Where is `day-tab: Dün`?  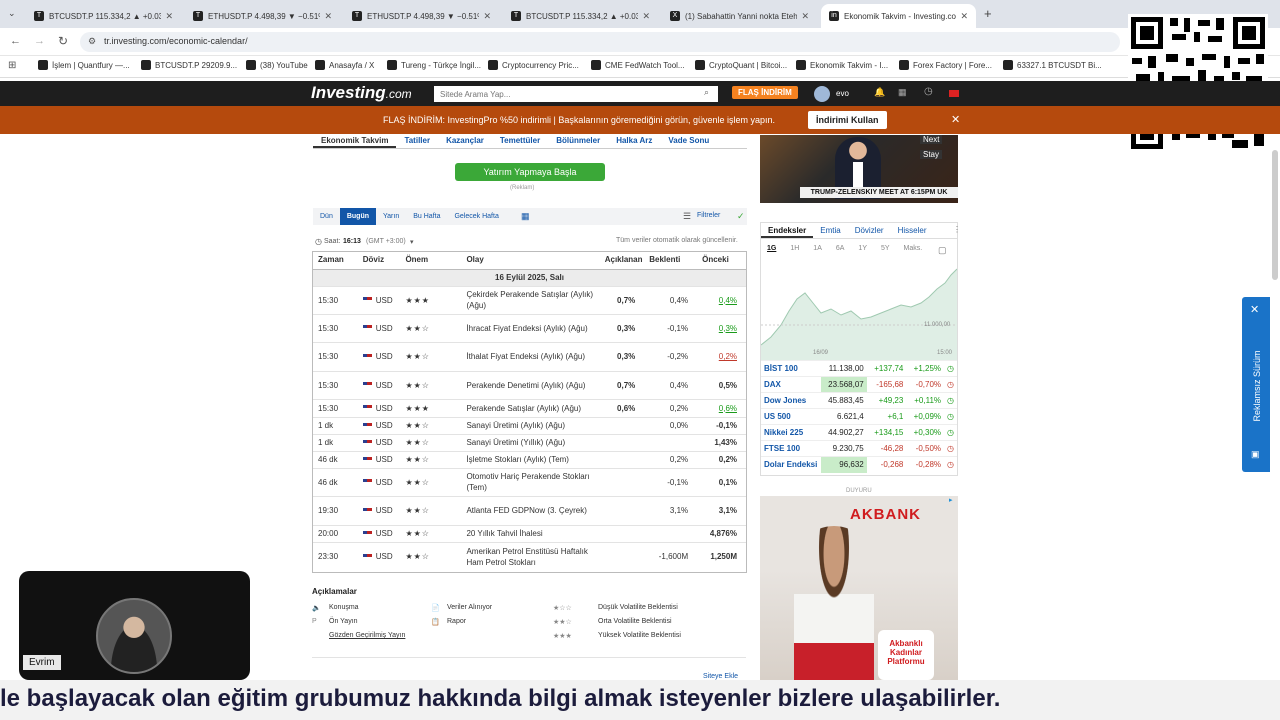
day-tab: Dün is located at coordinates (326, 216).